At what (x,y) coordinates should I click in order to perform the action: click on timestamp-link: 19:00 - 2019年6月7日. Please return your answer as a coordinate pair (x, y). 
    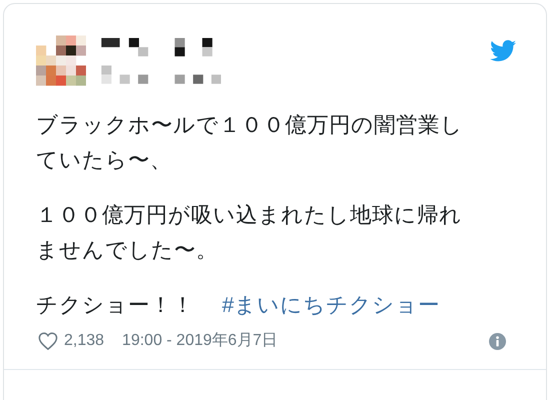
    Looking at the image, I should click on (200, 341).